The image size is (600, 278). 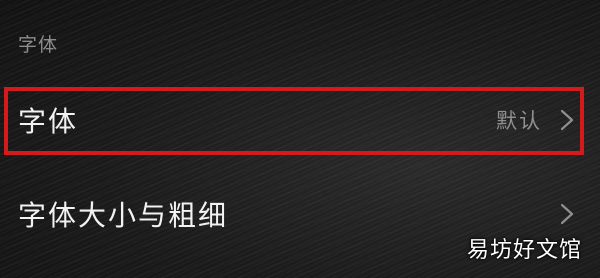 What do you see at coordinates (524, 250) in the screenshot?
I see `watermark-text: 易坊好文馆` at bounding box center [524, 250].